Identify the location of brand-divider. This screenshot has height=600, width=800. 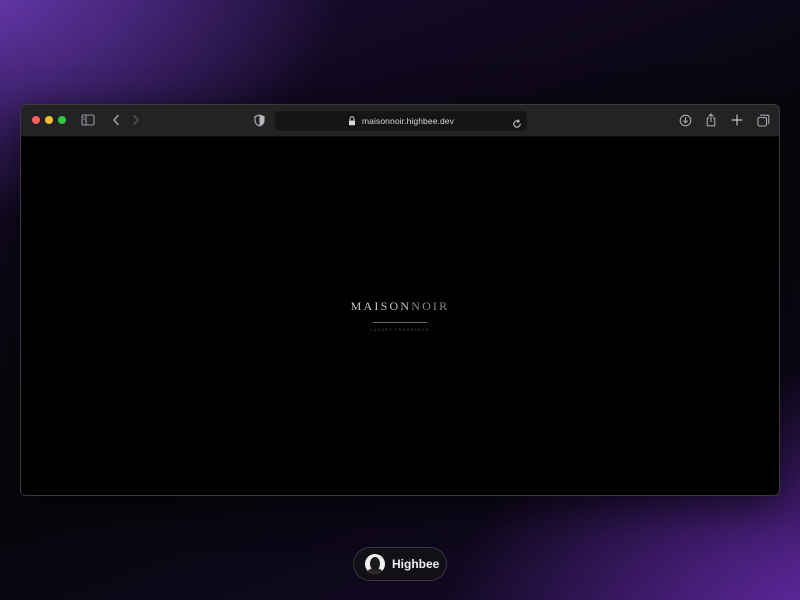
(400, 322).